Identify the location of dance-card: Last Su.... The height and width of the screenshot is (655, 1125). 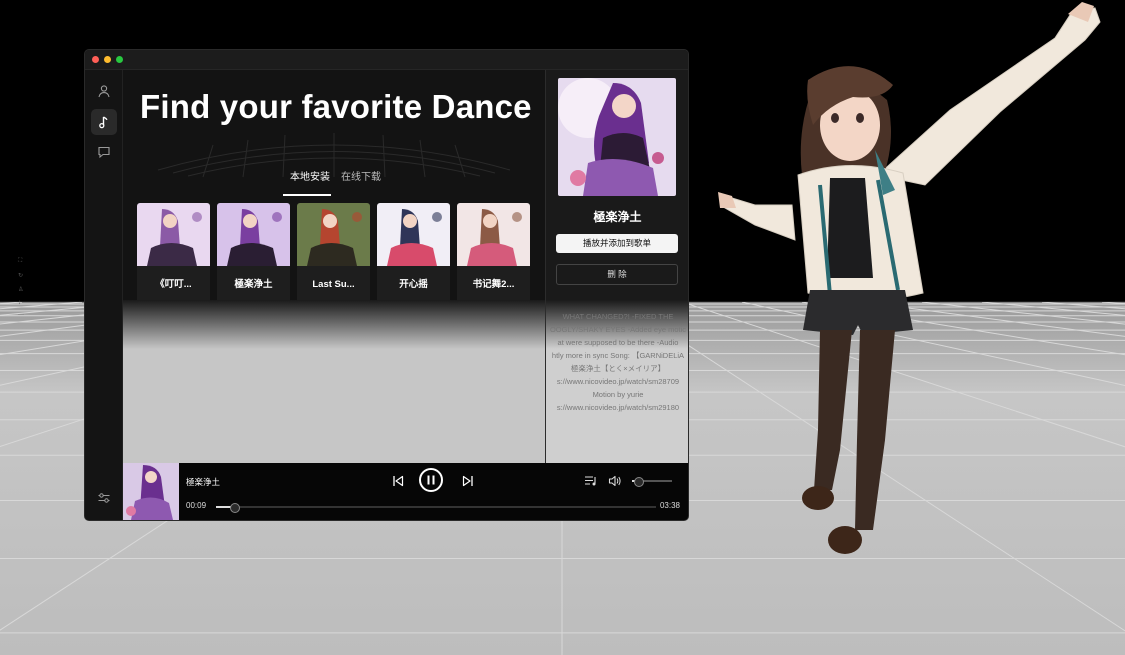
(333, 253).